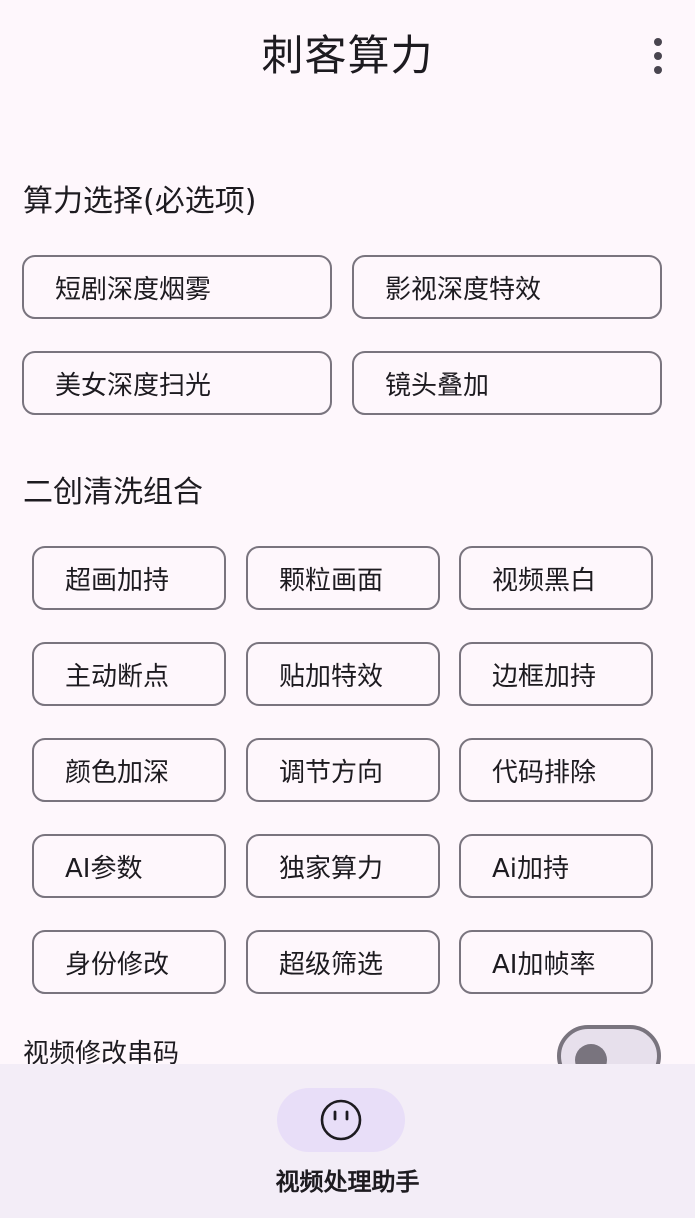  What do you see at coordinates (507, 383) in the screenshot?
I see `compute-option-chip: 镜头叠加` at bounding box center [507, 383].